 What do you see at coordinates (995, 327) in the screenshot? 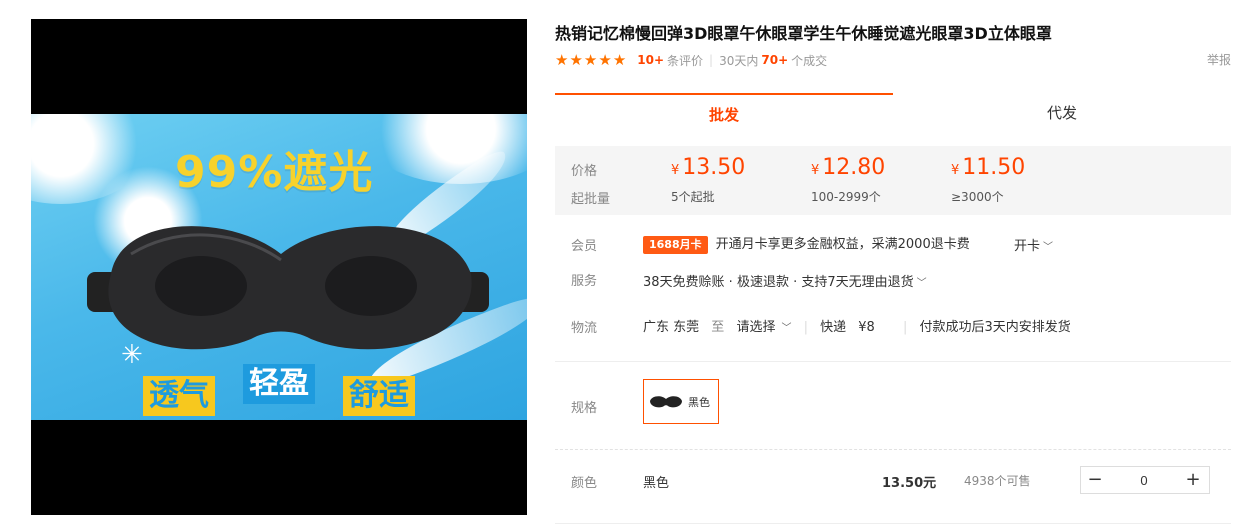
I see `shipping-note: 付款成功后3天内安排发货` at bounding box center [995, 327].